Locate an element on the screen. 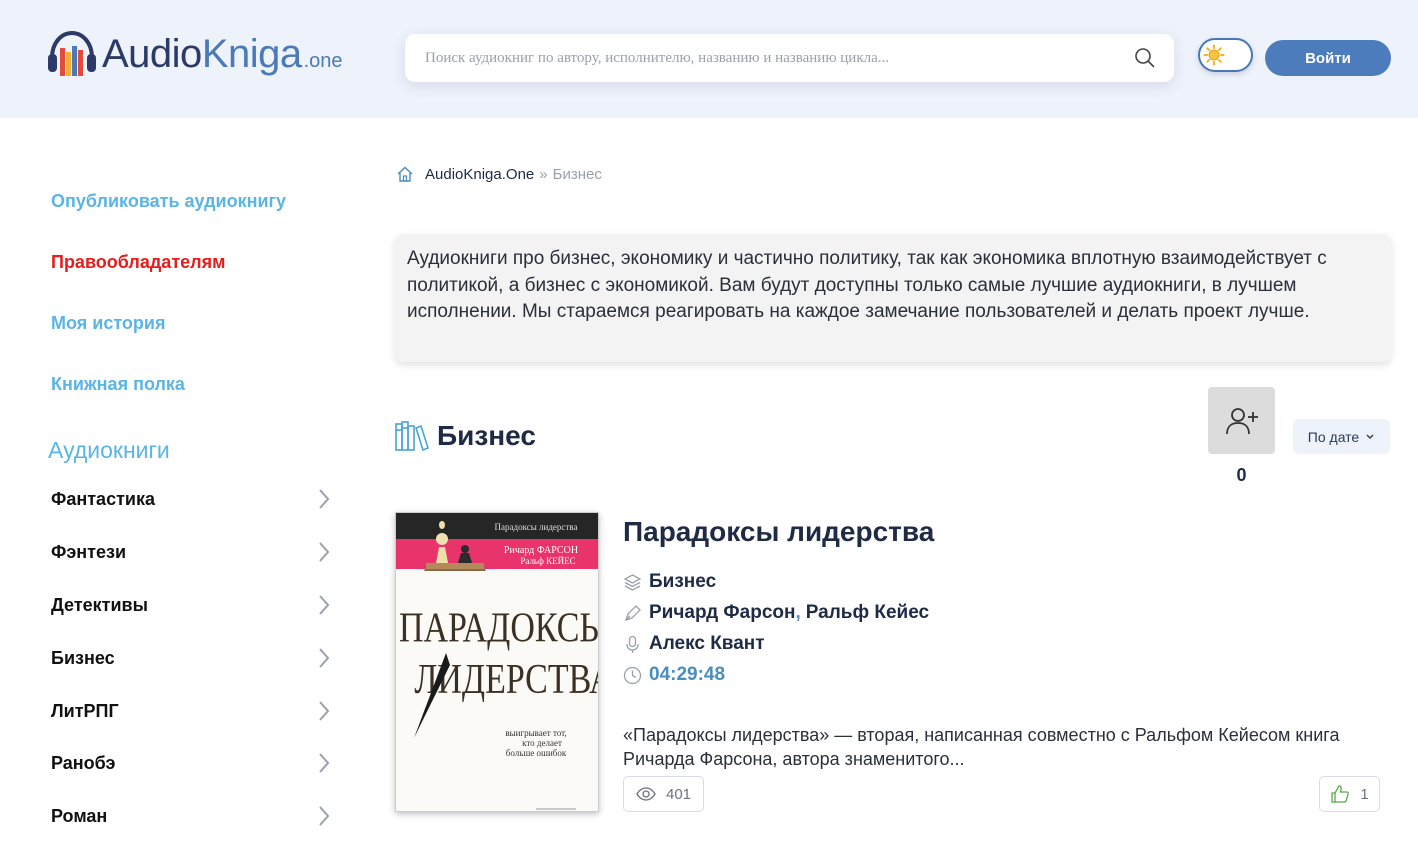  book-narrator-link: Алекс Квант is located at coordinates (707, 644).